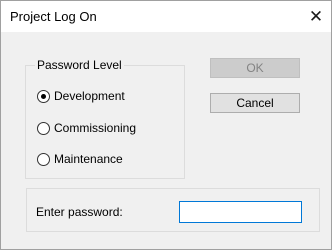 The image size is (332, 250). I want to click on radio-maintenance: Maintenance, so click(80, 159).